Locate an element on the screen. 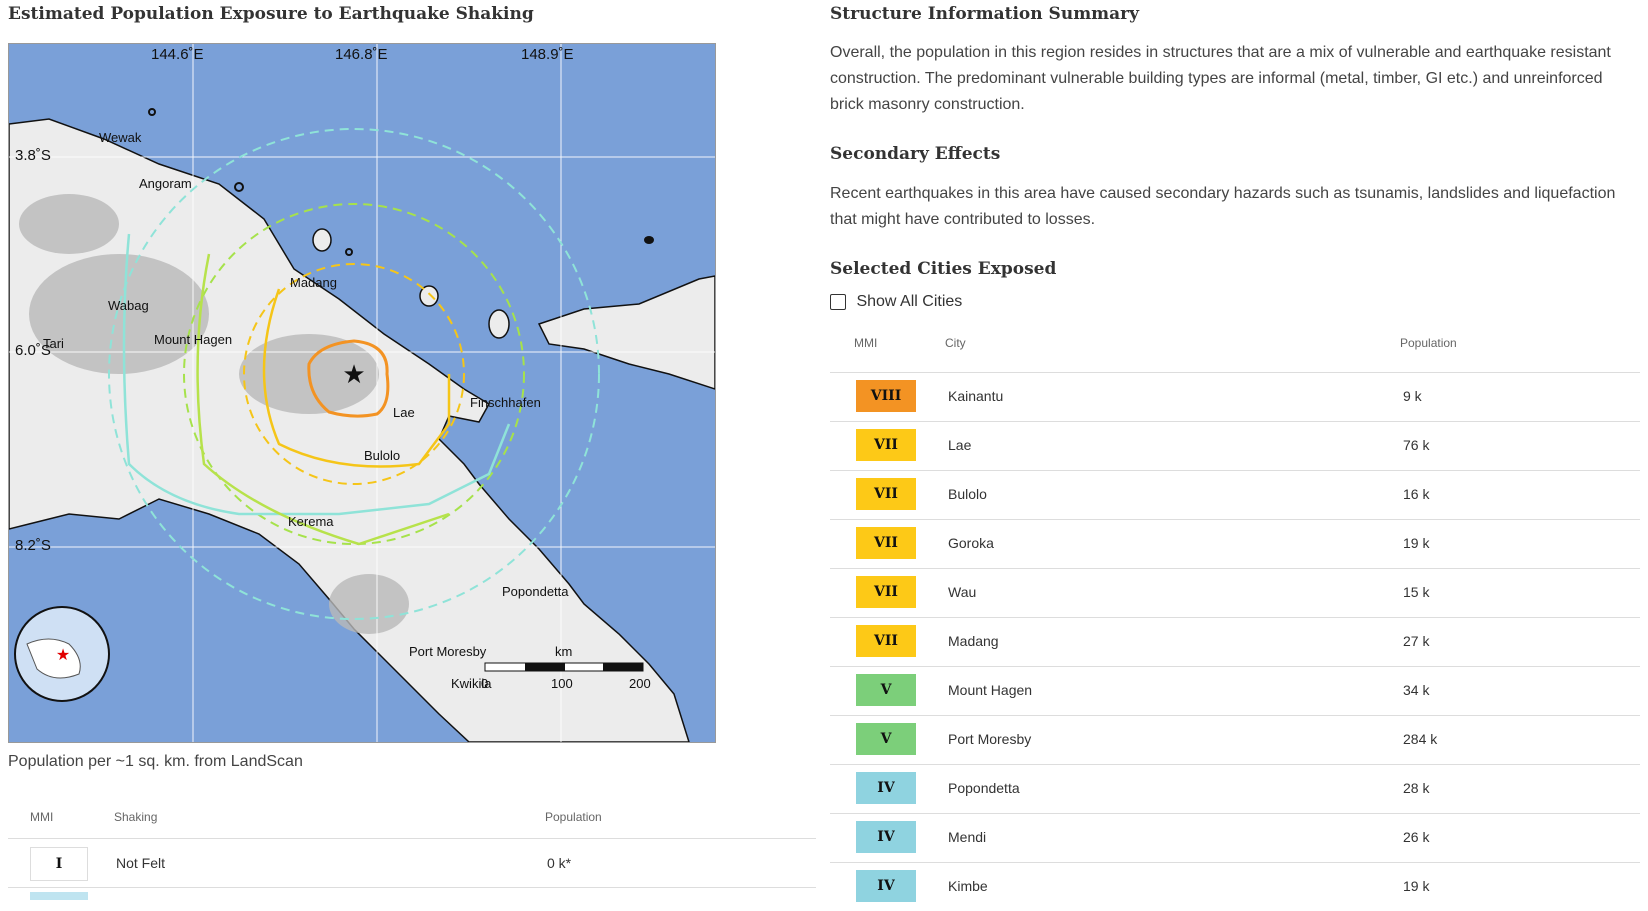 The width and height of the screenshot is (1648, 911). epicenter-star-icon: ★ is located at coordinates (353, 374).